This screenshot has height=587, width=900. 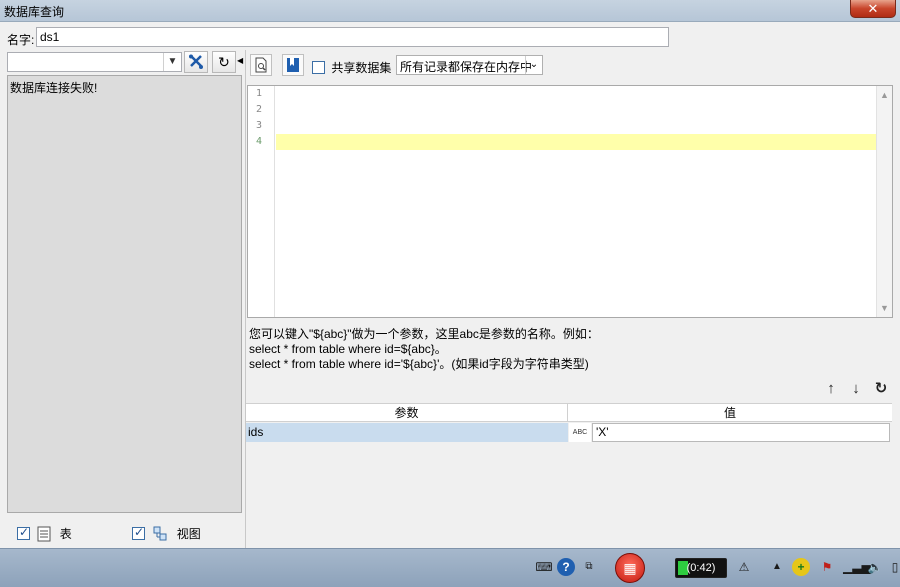 What do you see at coordinates (259, 125) in the screenshot?
I see `line-number: 3` at bounding box center [259, 125].